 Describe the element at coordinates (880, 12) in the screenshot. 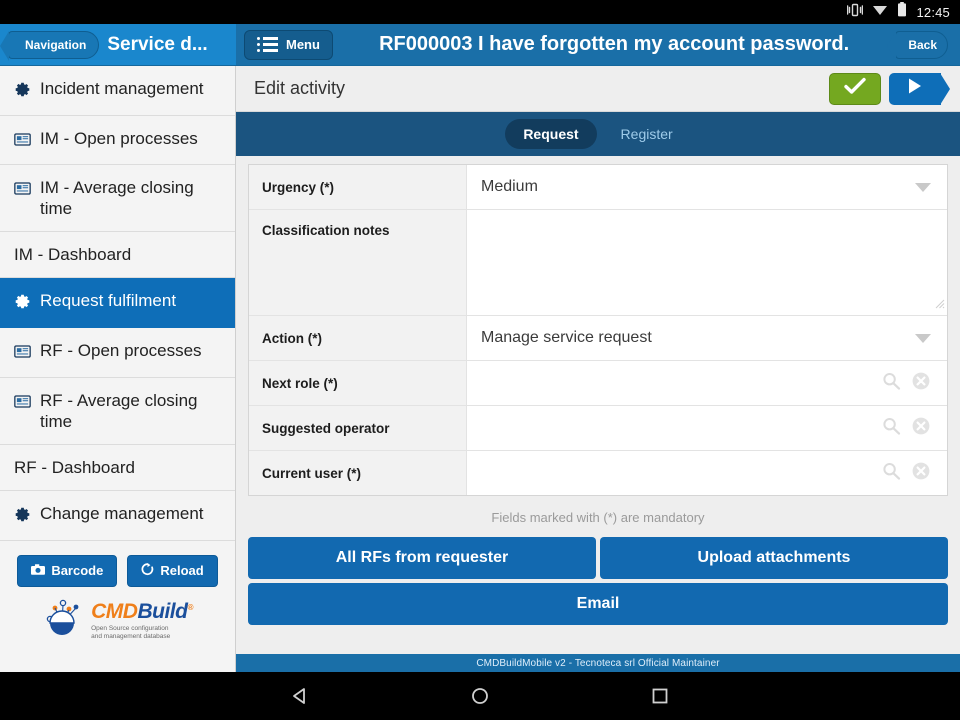

I see `wifi-icon` at that location.